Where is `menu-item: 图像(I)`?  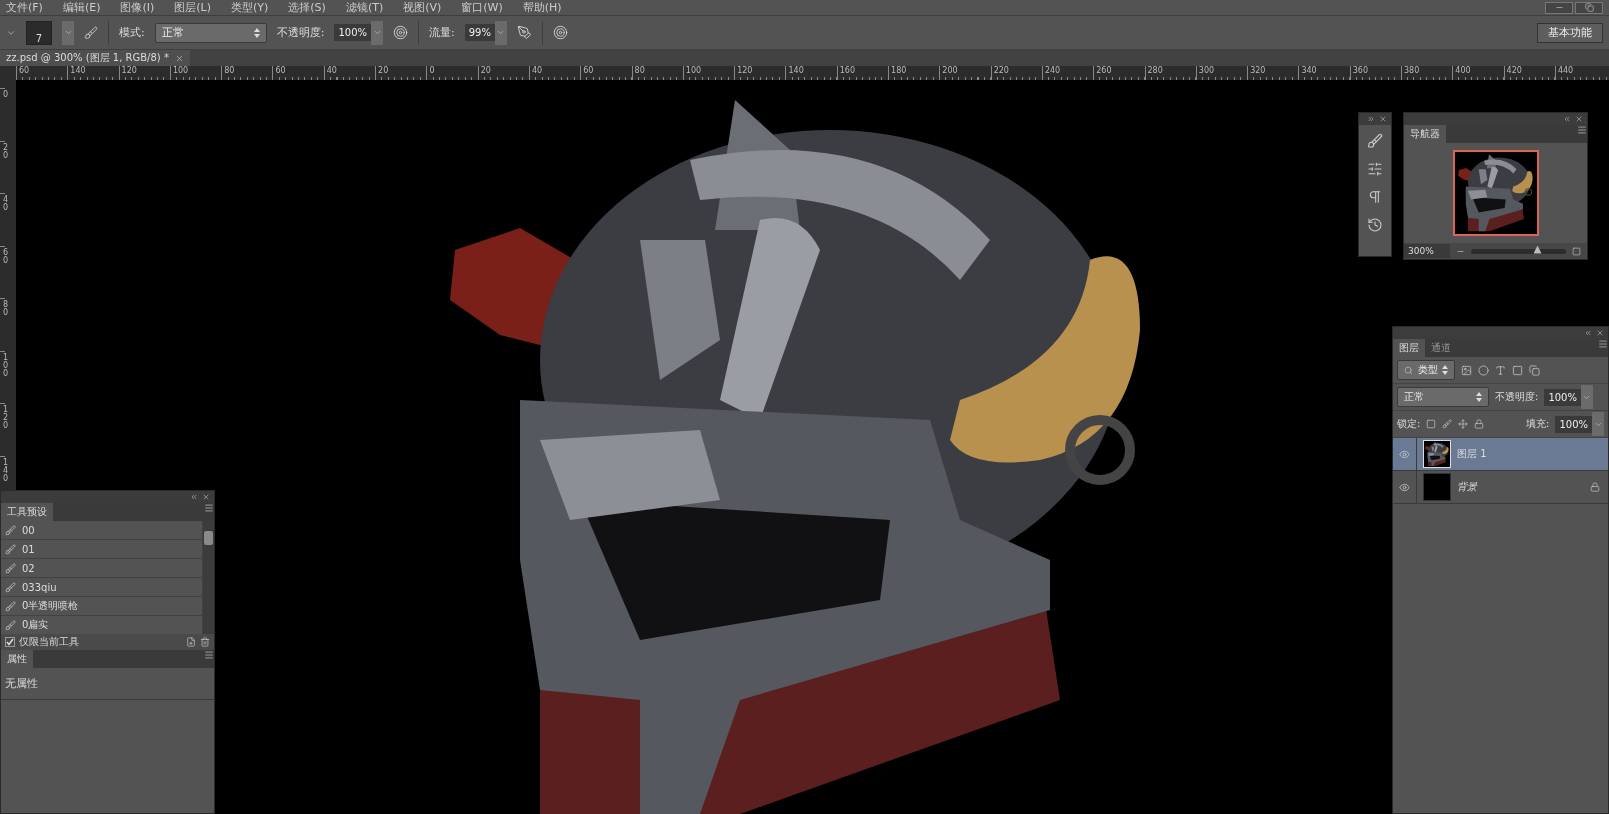 menu-item: 图像(I) is located at coordinates (137, 7).